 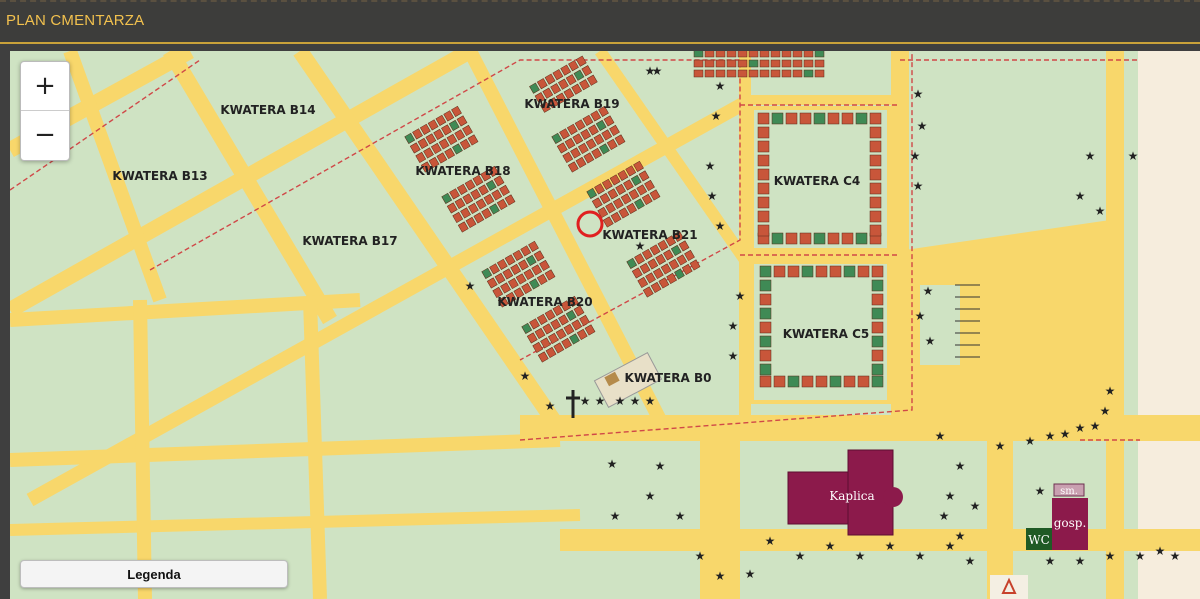 I want to click on zoom-out-button: −, so click(x=45, y=135).